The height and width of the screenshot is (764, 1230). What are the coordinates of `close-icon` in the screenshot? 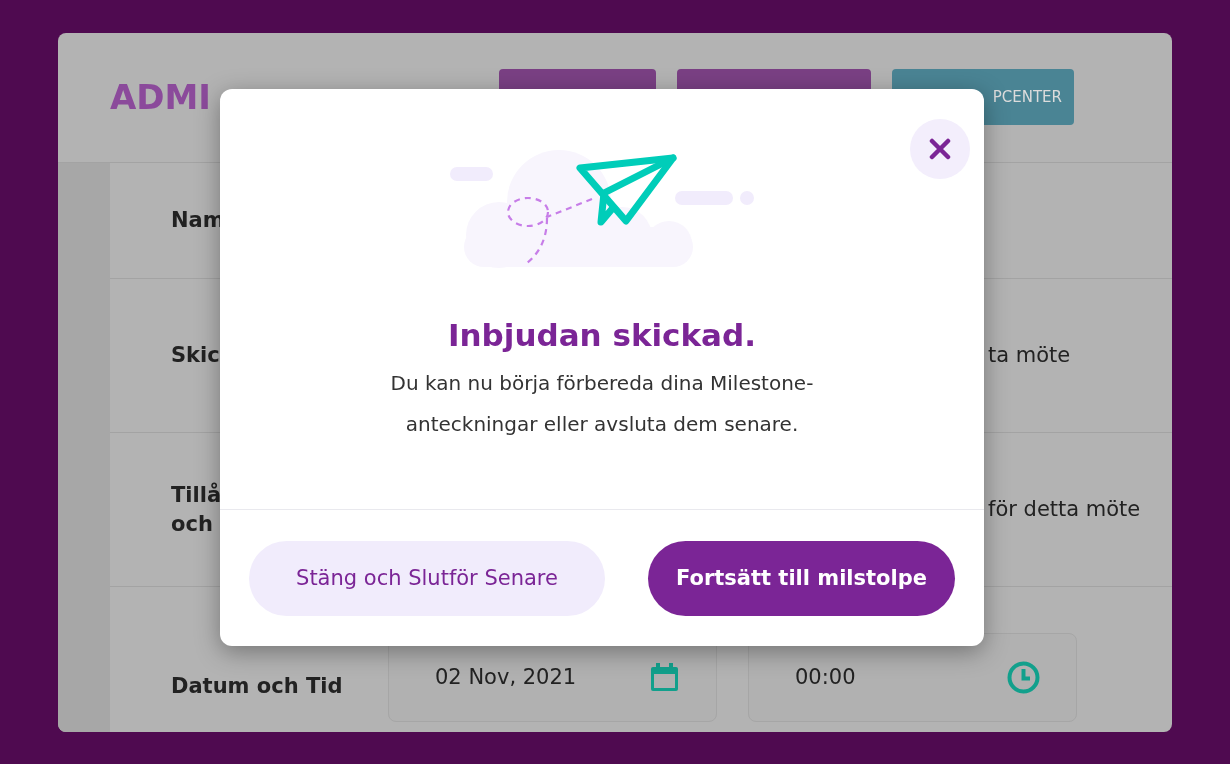 It's located at (940, 149).